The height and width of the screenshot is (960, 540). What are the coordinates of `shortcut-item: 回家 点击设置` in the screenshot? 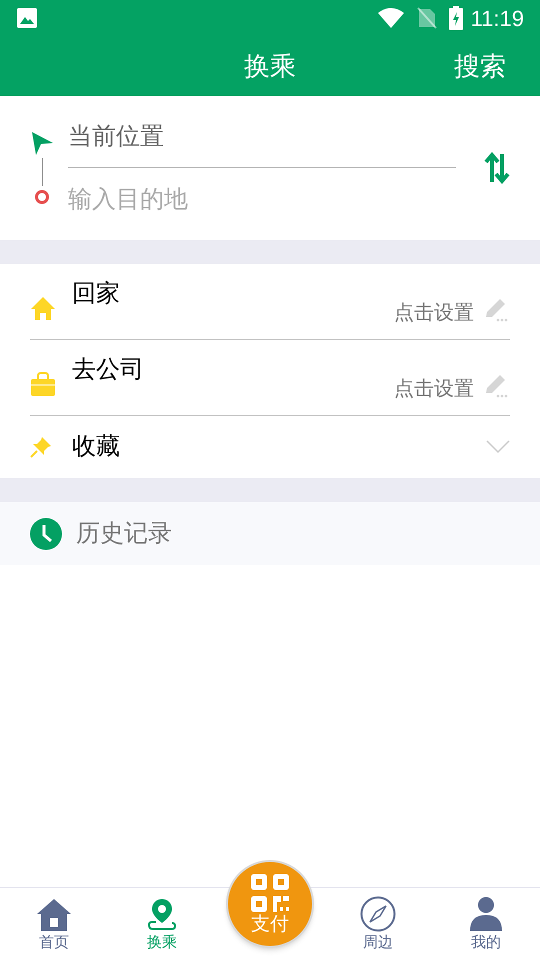 It's located at (270, 302).